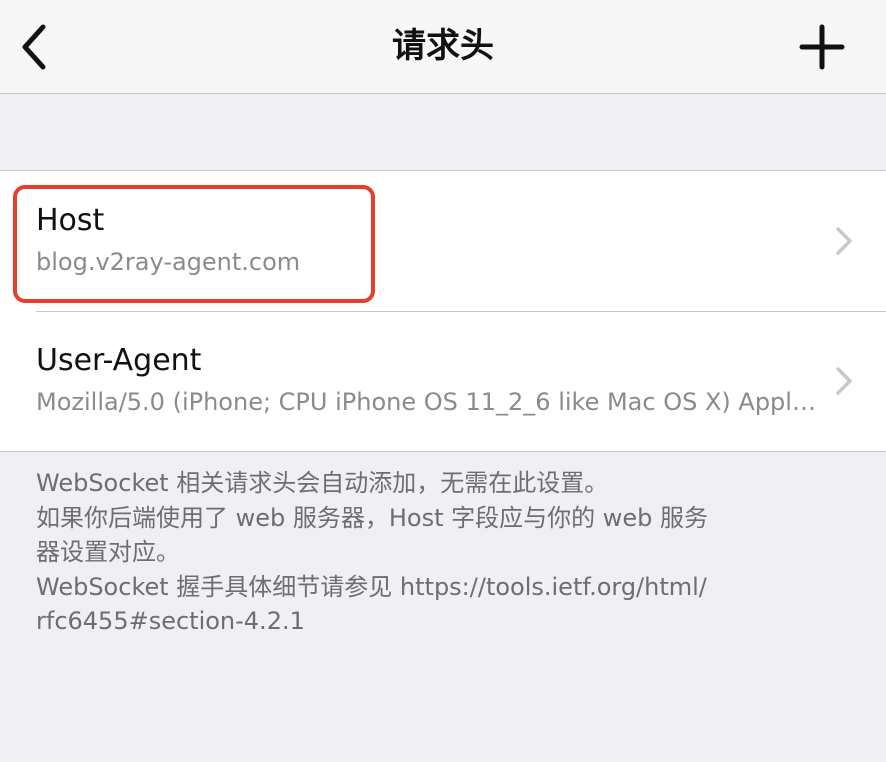 This screenshot has width=886, height=762. Describe the element at coordinates (322, 483) in the screenshot. I see `footer-note-line: WebSocket 相关请求头会自动添加，无需在此设置。` at that location.